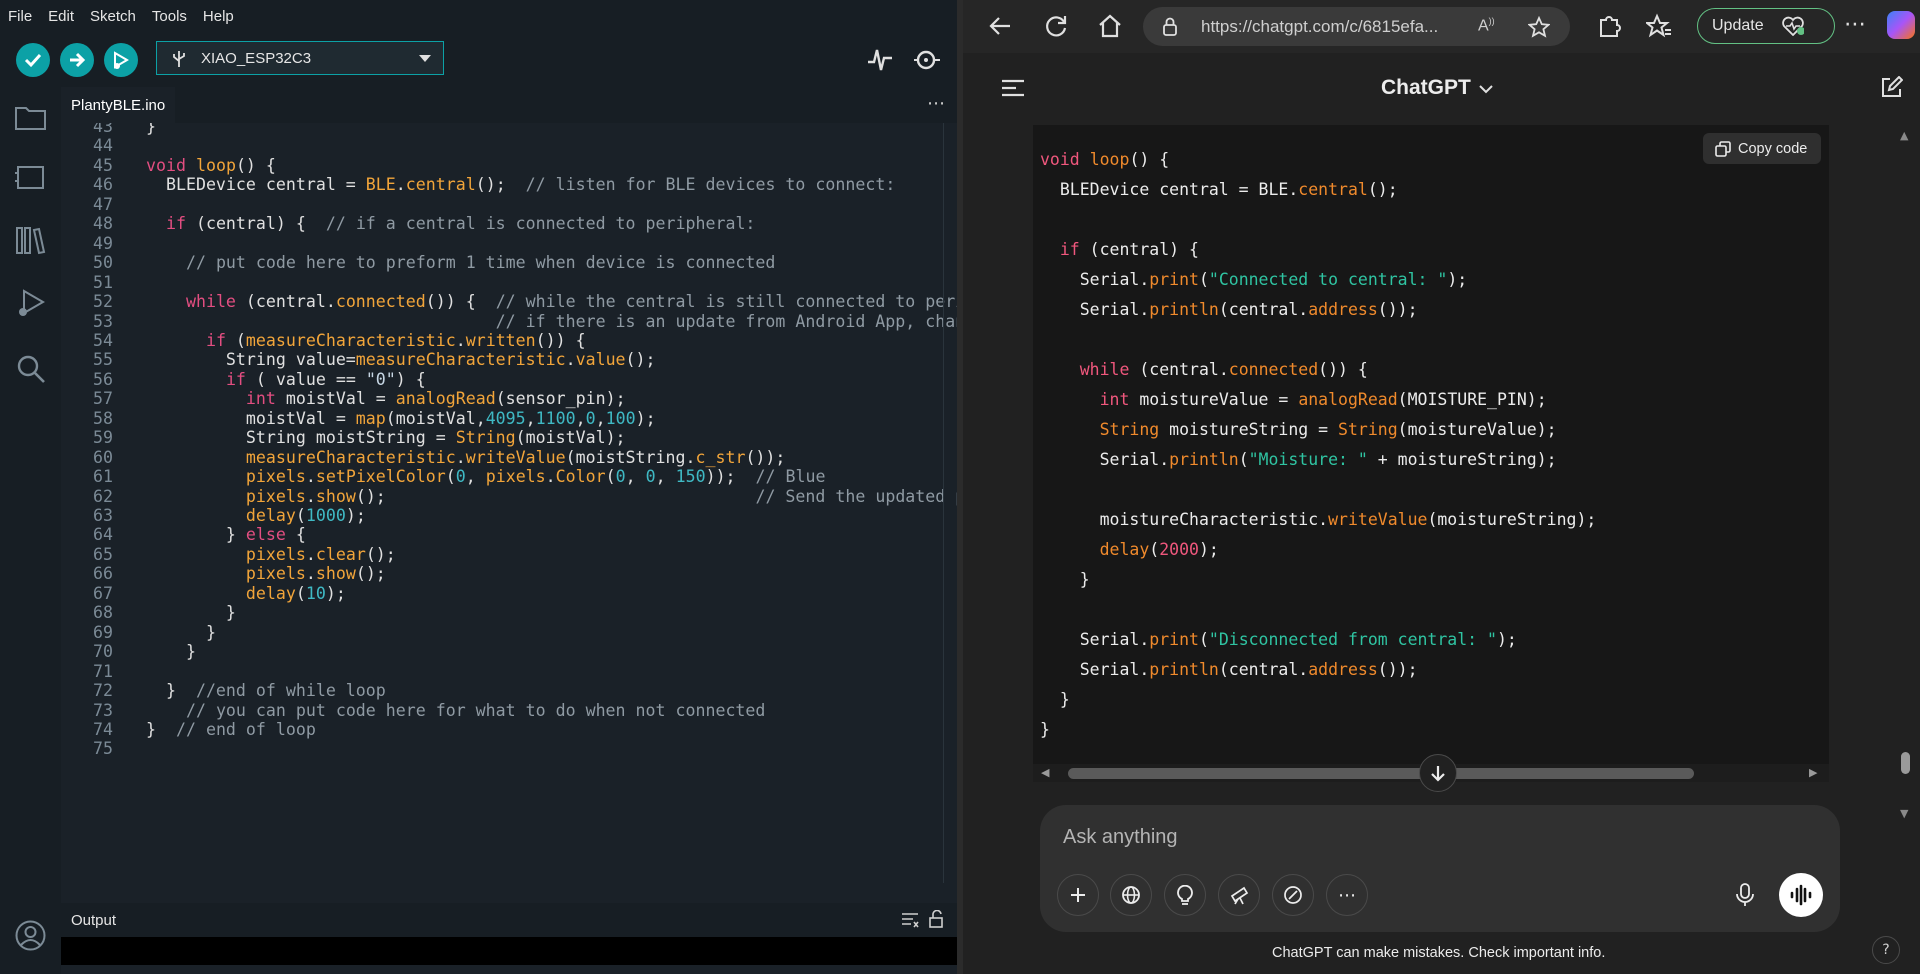 Image resolution: width=1920 pixels, height=974 pixels. I want to click on lightbulb-icon, so click(1185, 895).